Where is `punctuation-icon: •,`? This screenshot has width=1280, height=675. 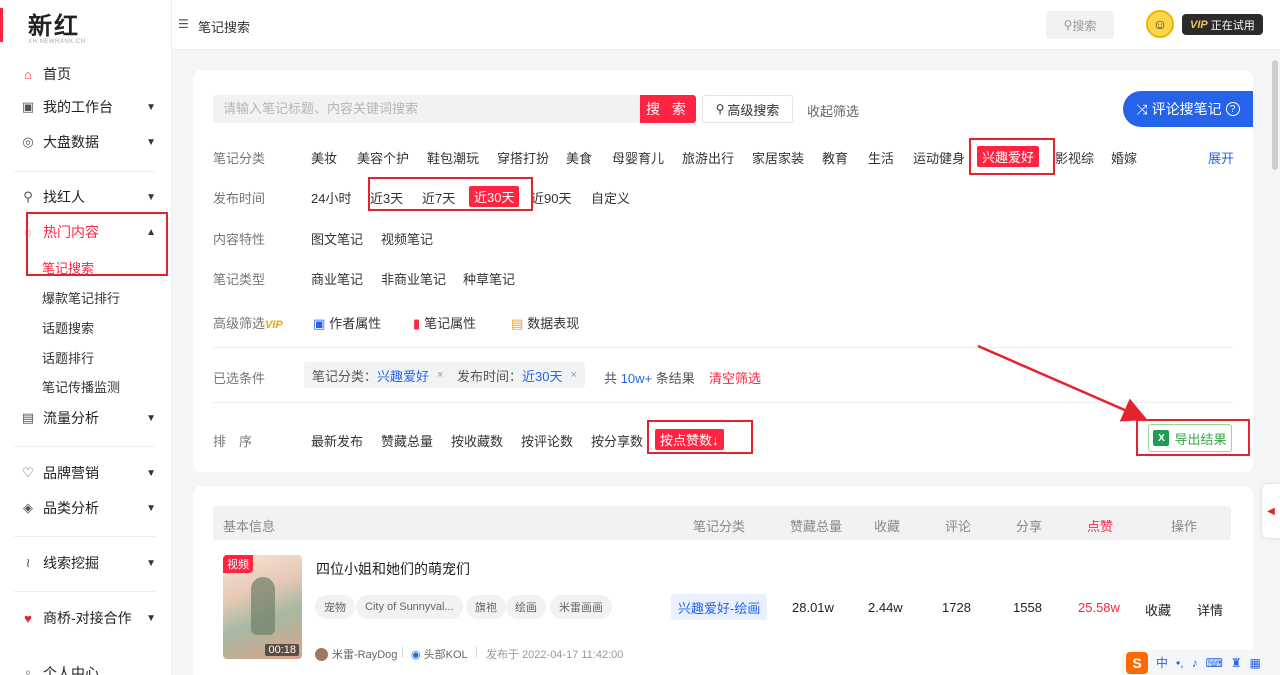
punctuation-icon: •, is located at coordinates (1180, 663).